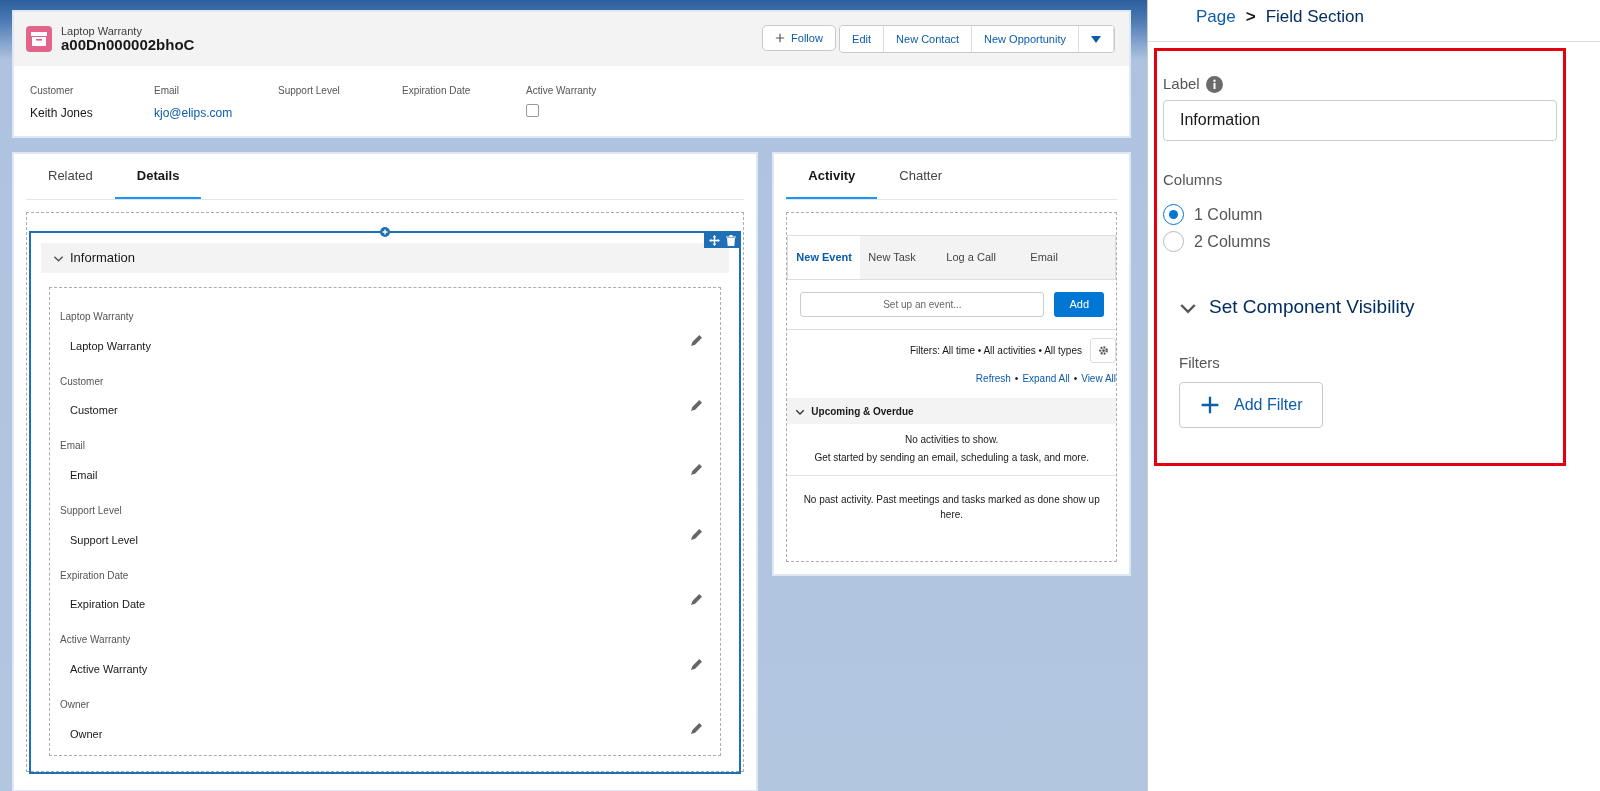 Image resolution: width=1600 pixels, height=791 pixels. I want to click on visibility-section-header: Set Component Visibility, so click(1368, 307).